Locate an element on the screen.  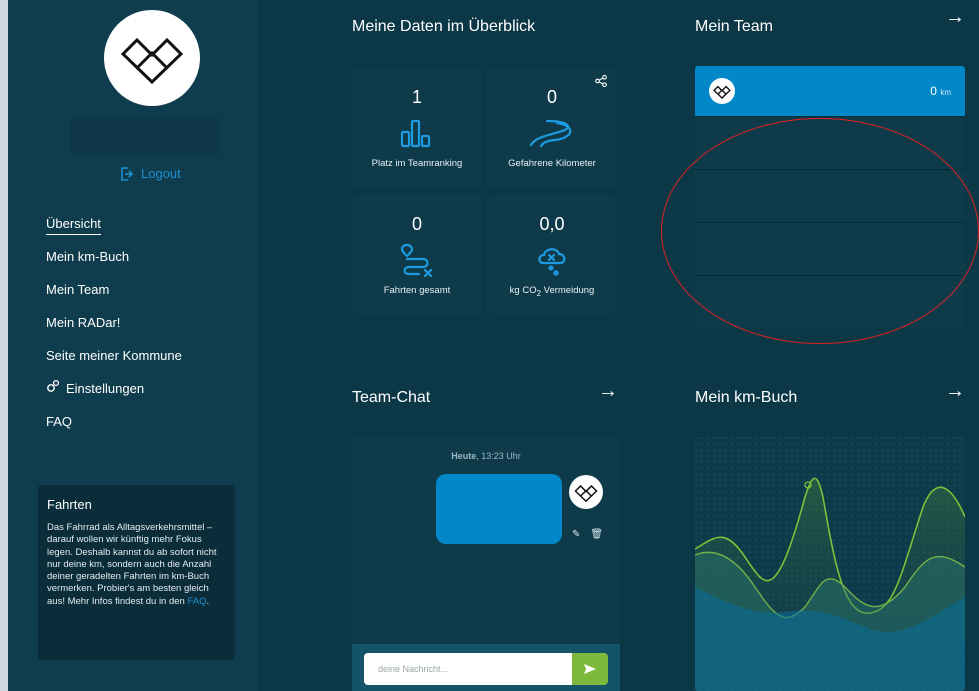
nav-item-mein-team: Mein Team is located at coordinates (114, 296).